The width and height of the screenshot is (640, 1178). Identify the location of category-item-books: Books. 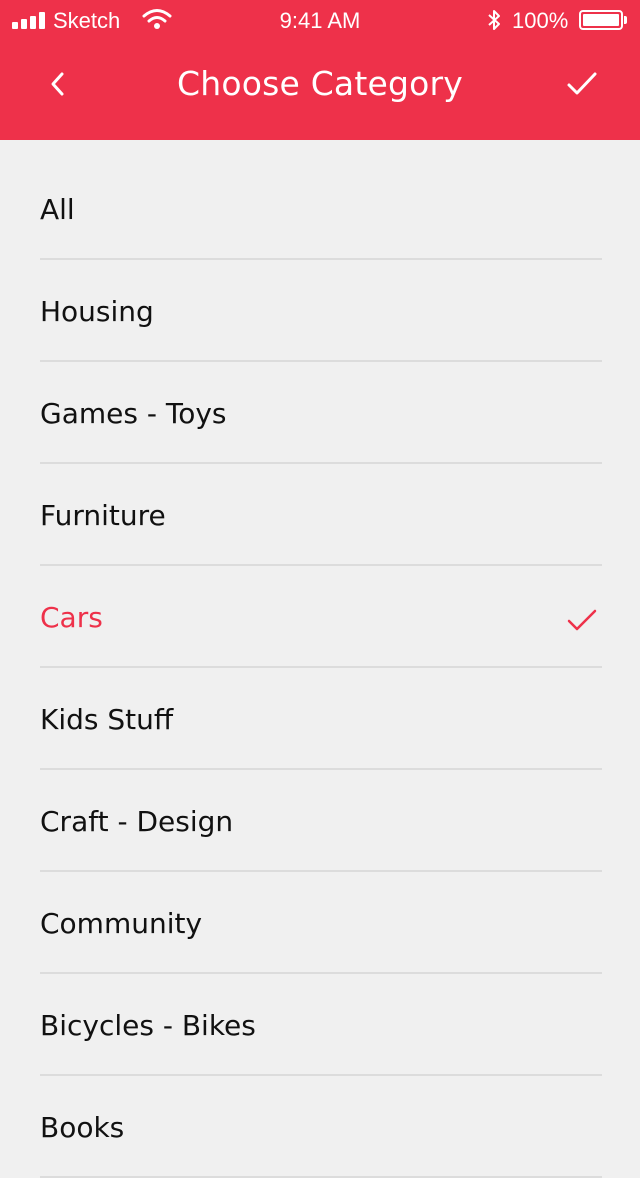
(321, 1127).